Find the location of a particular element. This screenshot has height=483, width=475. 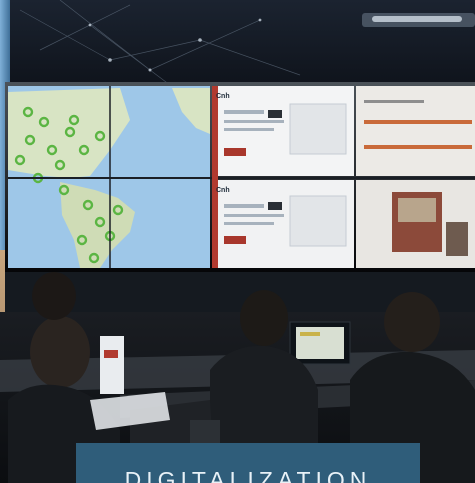

digitalization-banner: DIGITALIZATION is located at coordinates (248, 463).